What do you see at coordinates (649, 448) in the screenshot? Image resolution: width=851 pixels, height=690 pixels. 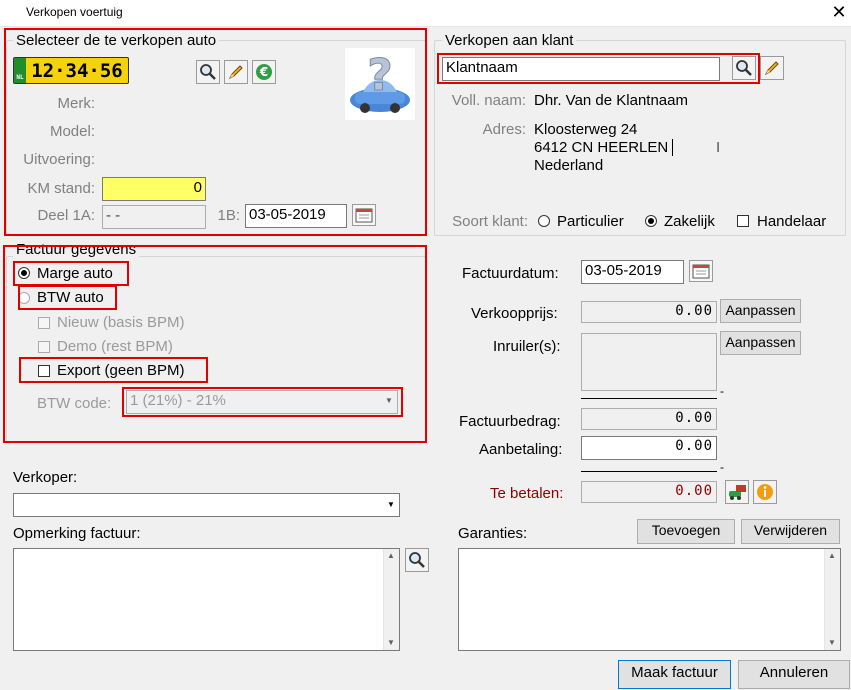 I see `aanbetaling-input: 0.00` at bounding box center [649, 448].